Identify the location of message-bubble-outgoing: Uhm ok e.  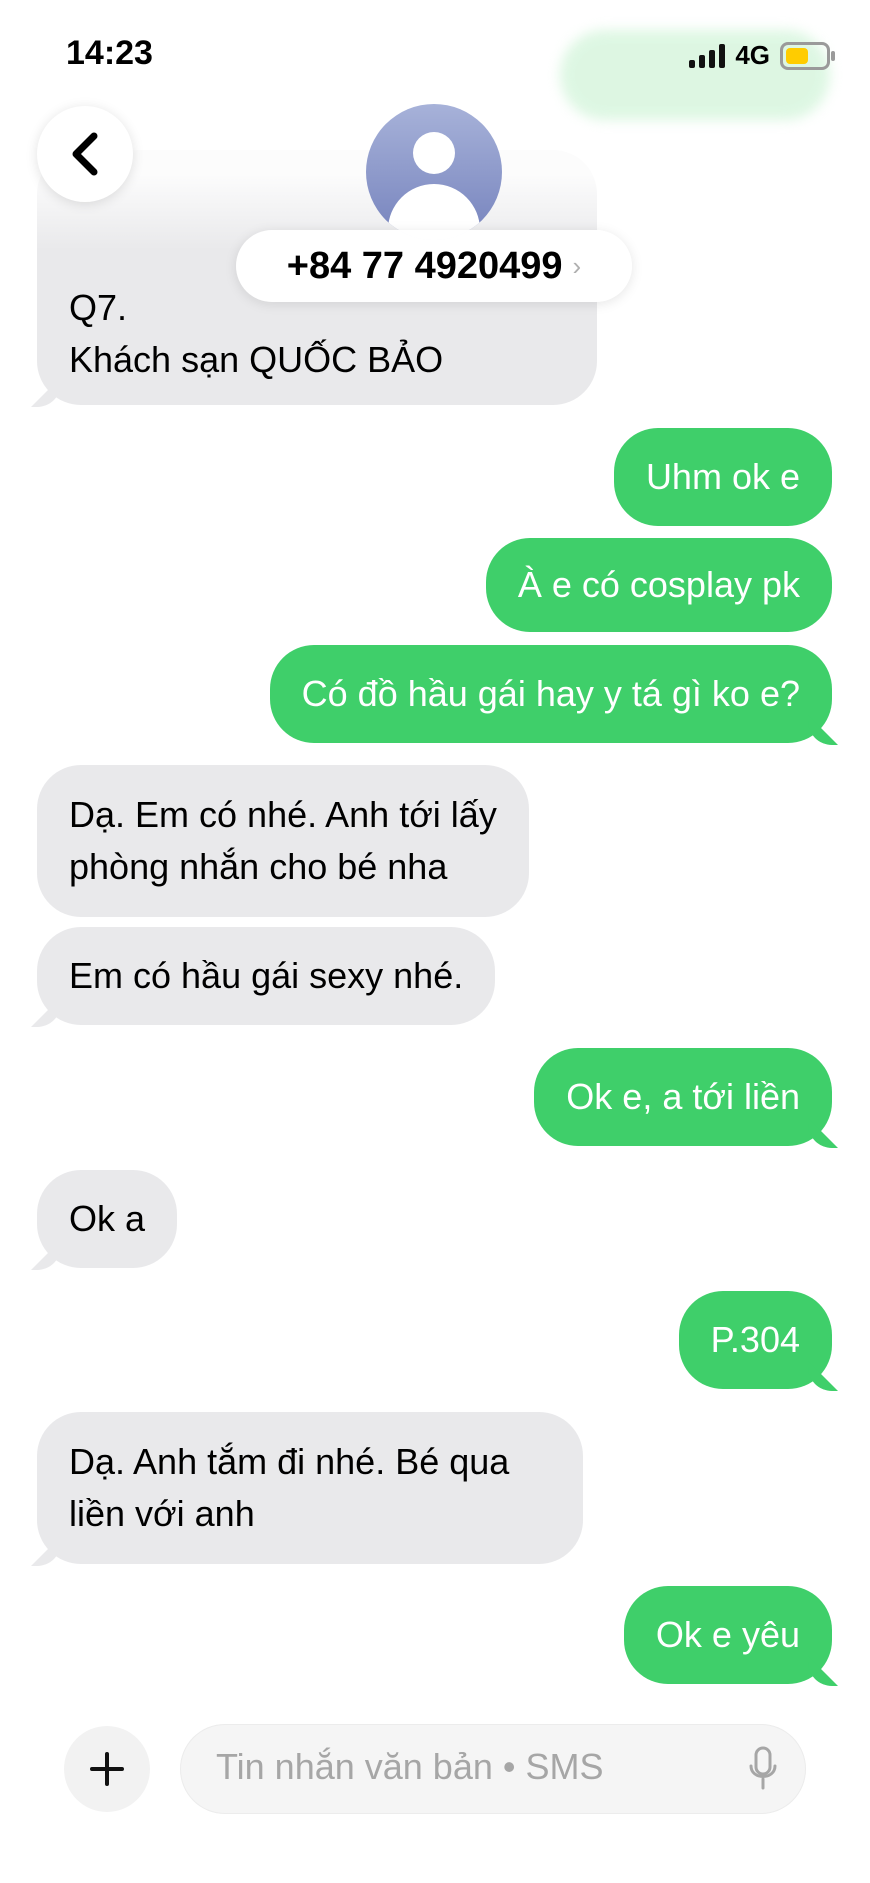
(722, 477).